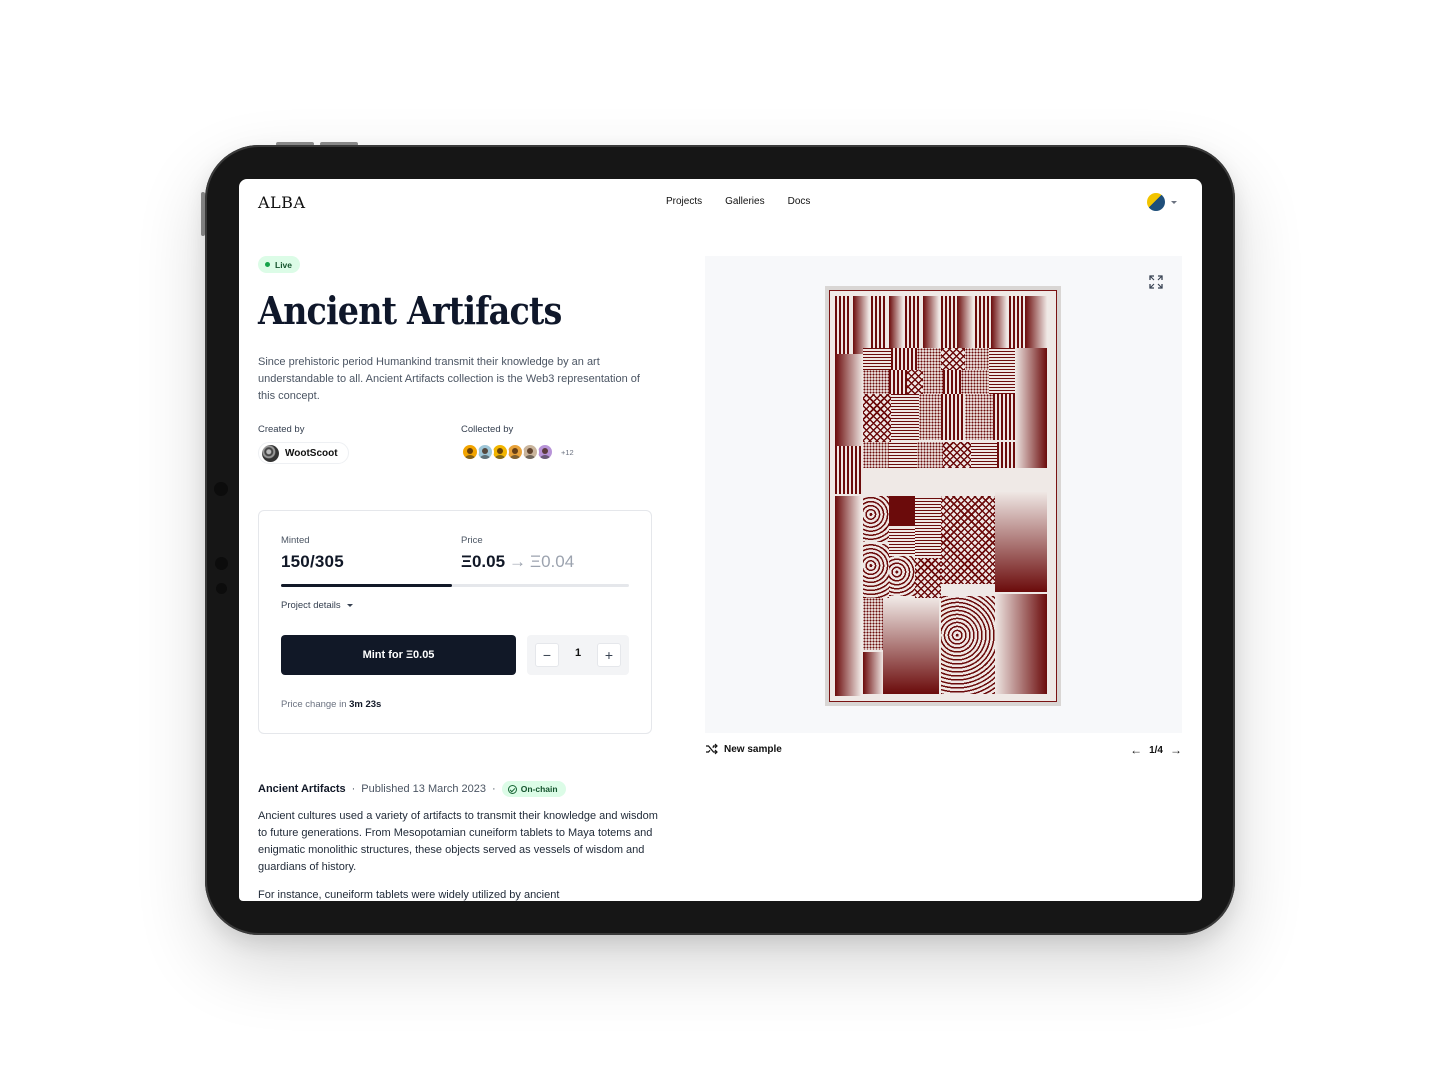 Image resolution: width=1440 pixels, height=1080 pixels. I want to click on nav-projects: Projects, so click(684, 201).